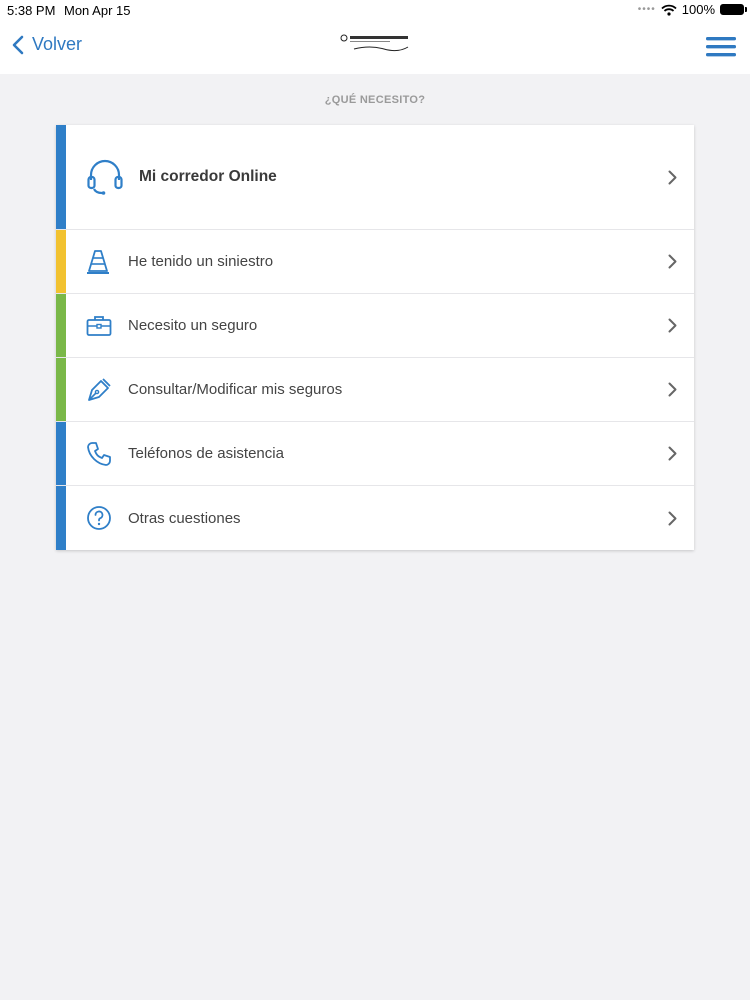  Describe the element at coordinates (31, 10) in the screenshot. I see `status-time: 5:38 PM` at that location.